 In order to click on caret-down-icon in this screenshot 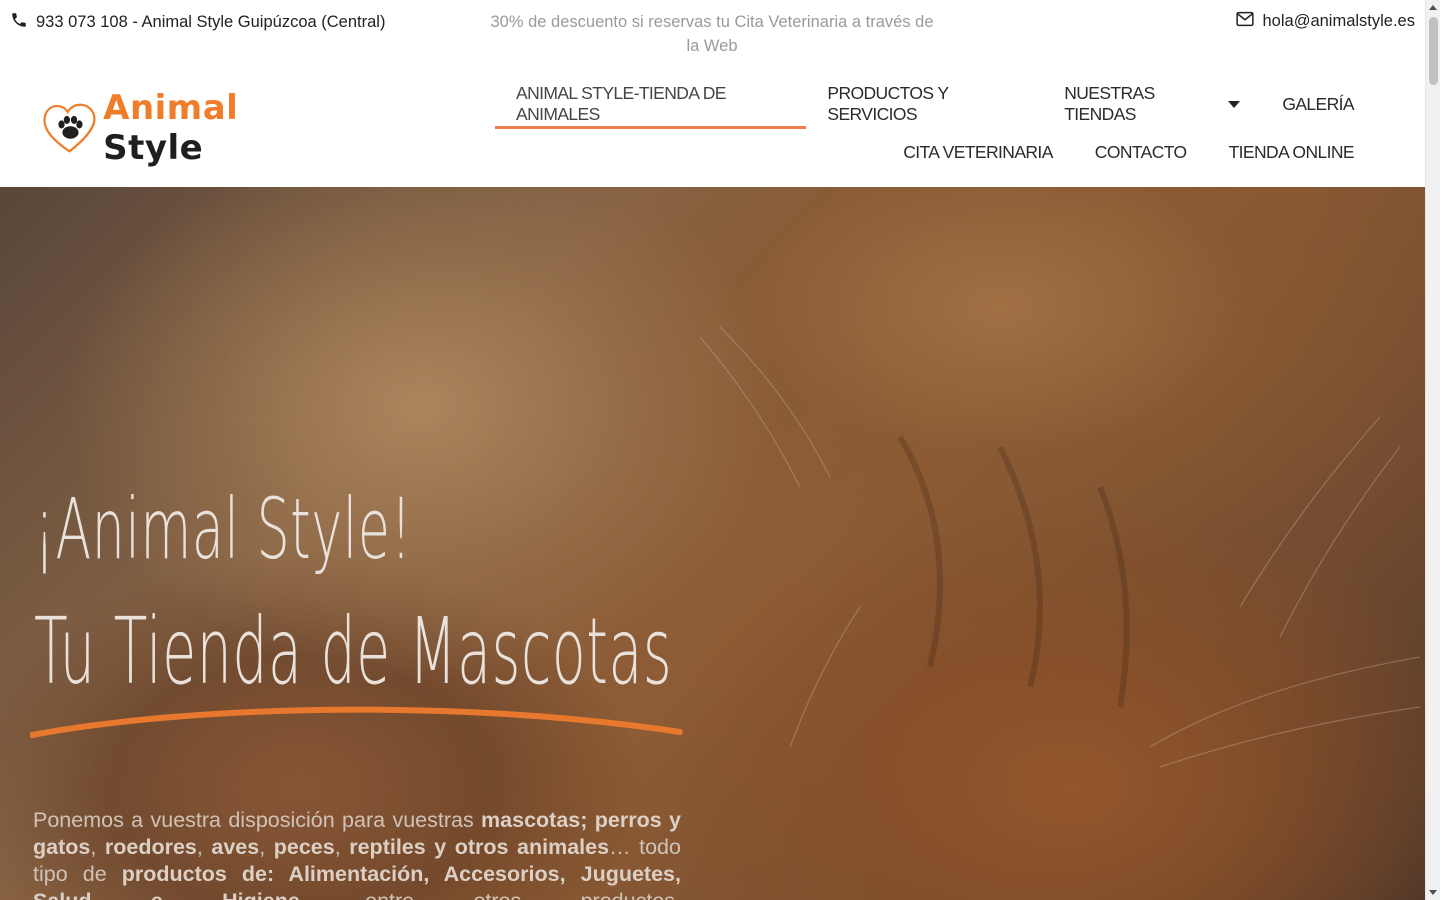, I will do `click(1234, 104)`.